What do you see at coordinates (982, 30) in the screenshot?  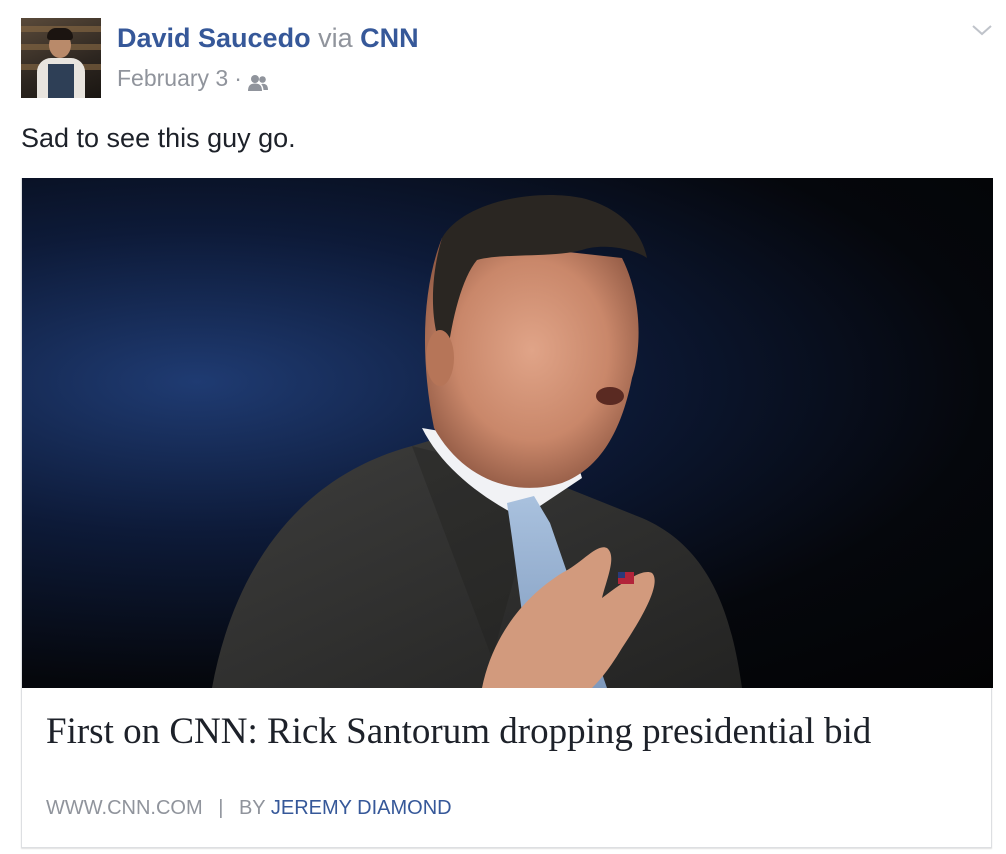 I see `post-options-chevron-icon` at bounding box center [982, 30].